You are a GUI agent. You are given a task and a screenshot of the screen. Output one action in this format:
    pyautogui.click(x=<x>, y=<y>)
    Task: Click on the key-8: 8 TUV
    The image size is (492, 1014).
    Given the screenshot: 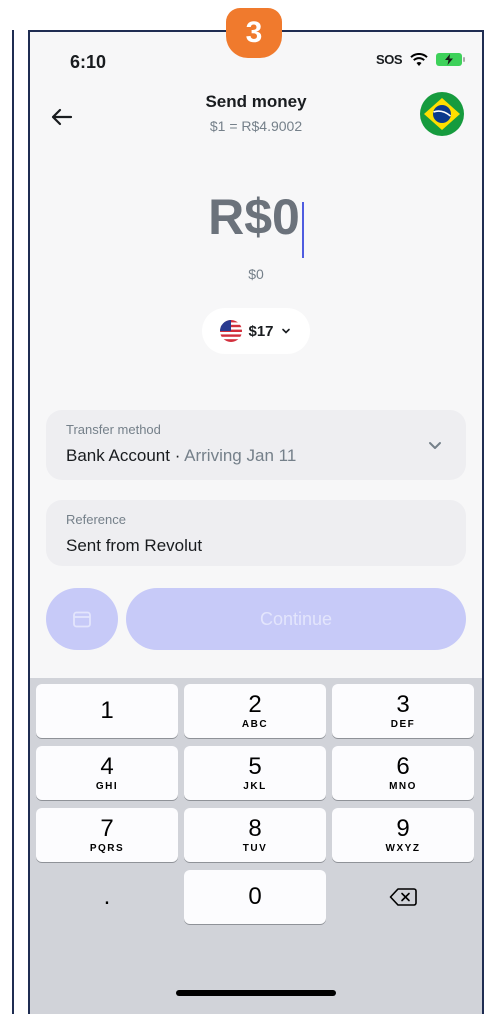 What is the action you would take?
    pyautogui.click(x=255, y=835)
    